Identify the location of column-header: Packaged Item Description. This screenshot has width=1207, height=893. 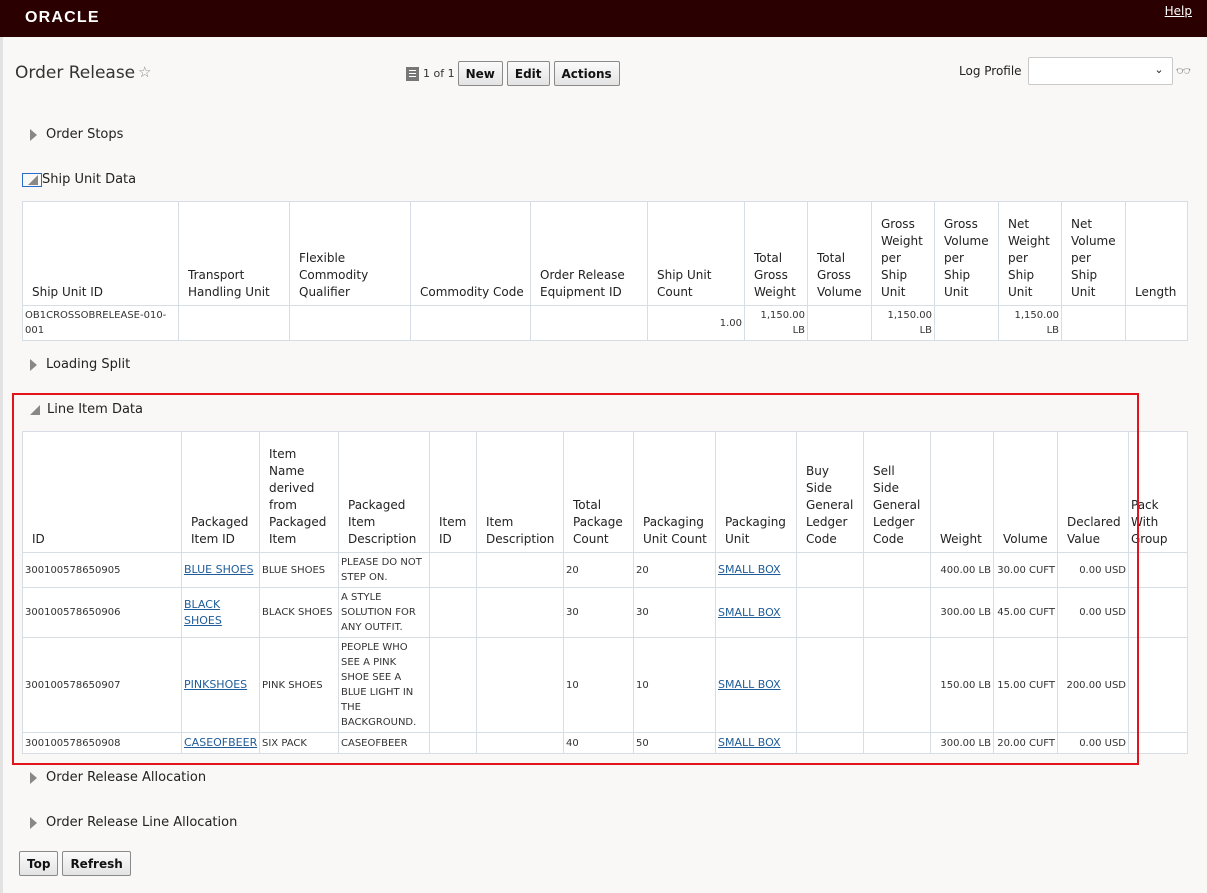
(384, 492).